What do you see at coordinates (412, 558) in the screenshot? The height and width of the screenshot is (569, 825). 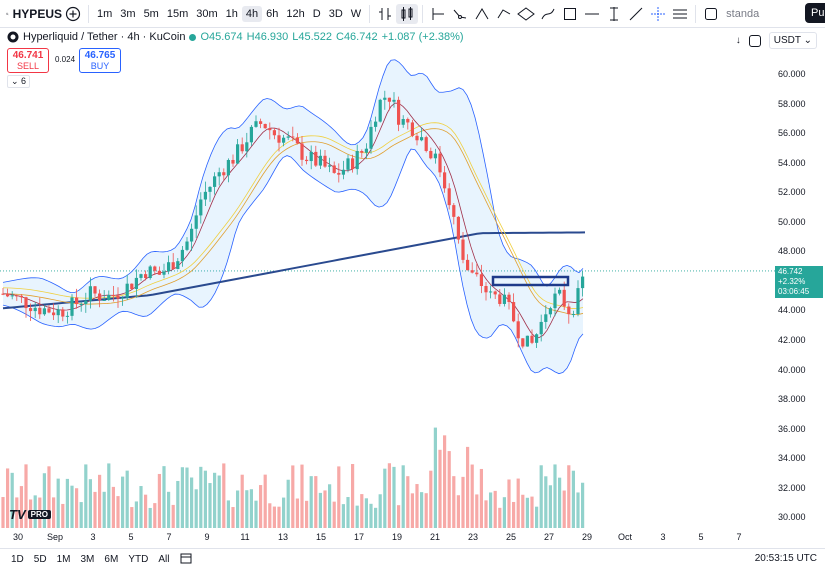 I see `bottom-bar: 1D 5D 1M 3M 6M YTD All 20:53:15 UTC` at bounding box center [412, 558].